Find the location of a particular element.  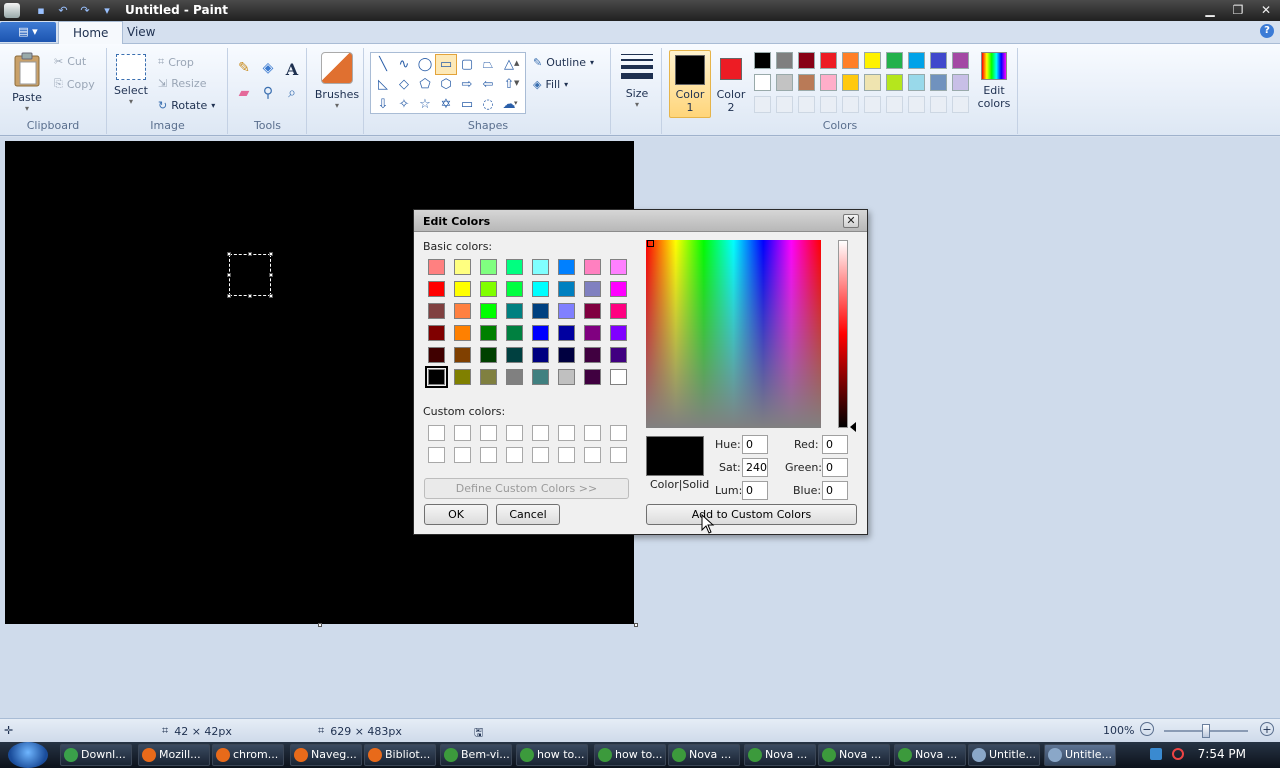

dialog-close-button: ✕ is located at coordinates (851, 221).